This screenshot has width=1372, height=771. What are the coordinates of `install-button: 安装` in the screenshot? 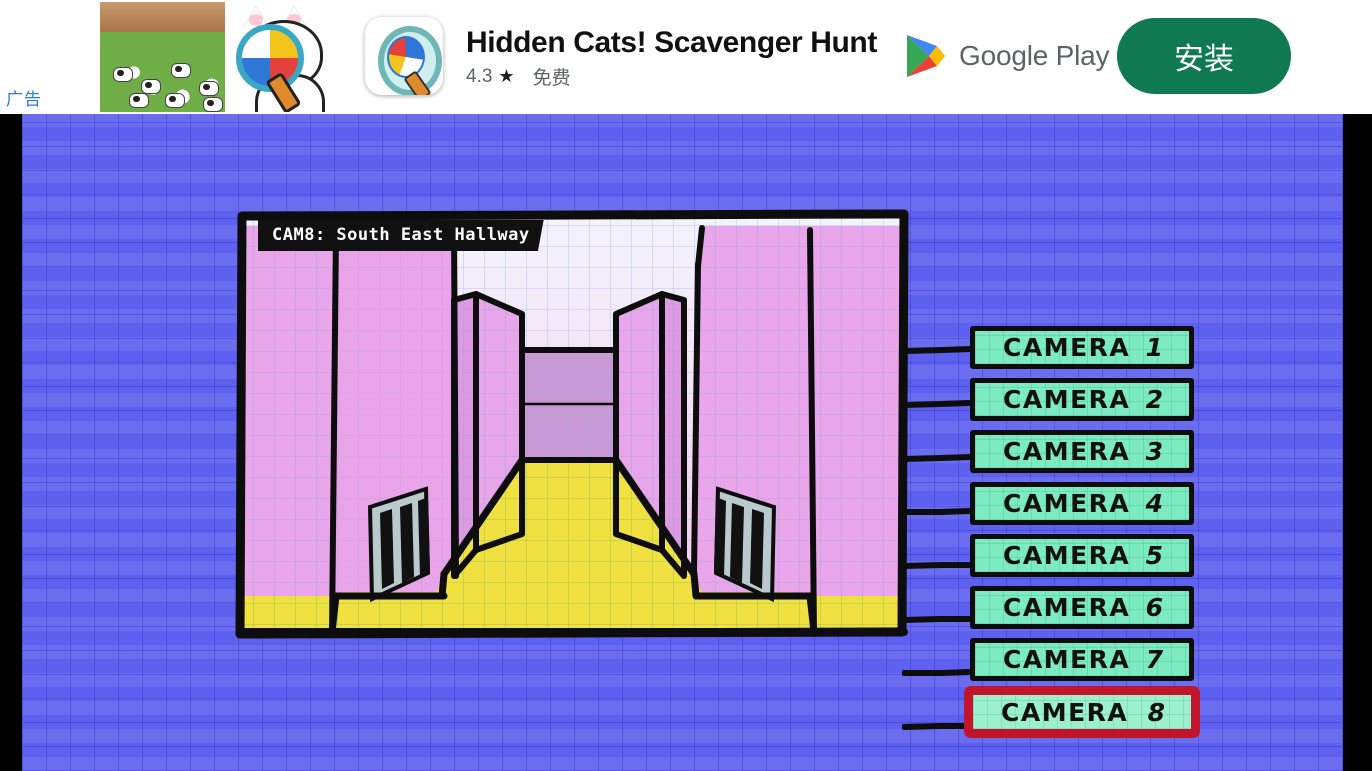 It's located at (1204, 56).